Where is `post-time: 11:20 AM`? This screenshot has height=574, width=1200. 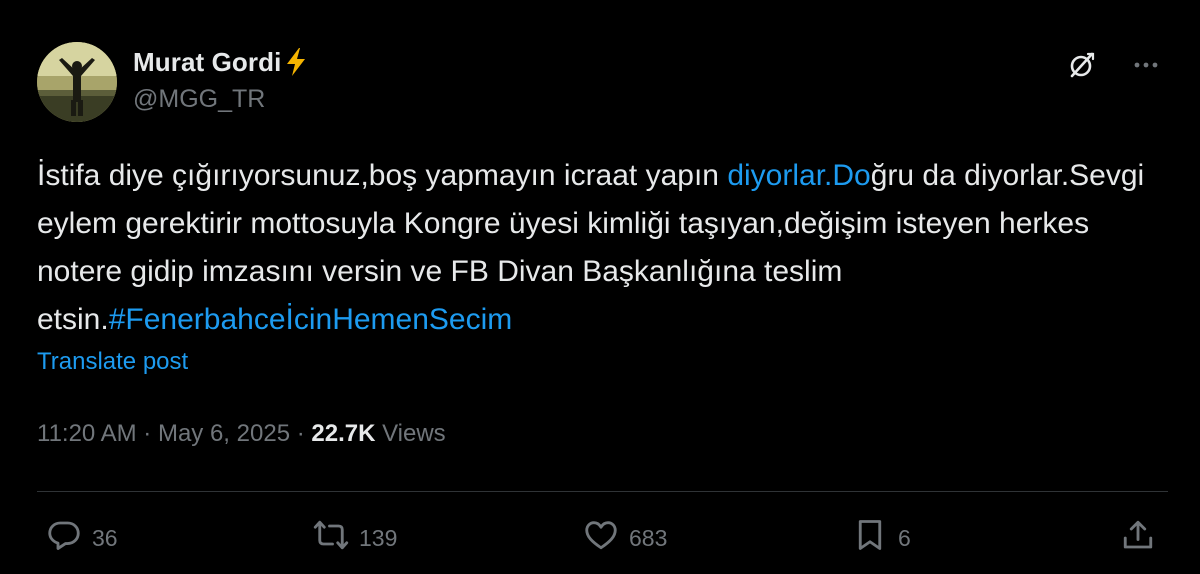
post-time: 11:20 AM is located at coordinates (87, 434).